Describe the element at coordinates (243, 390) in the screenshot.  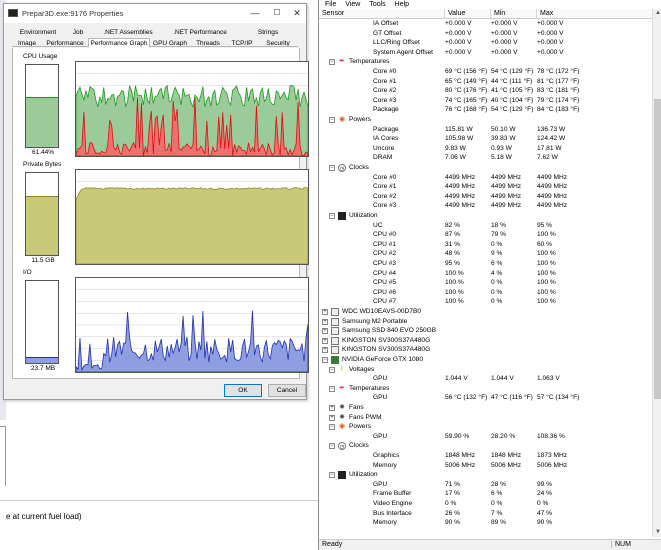
I see `ok-button: OK` at that location.